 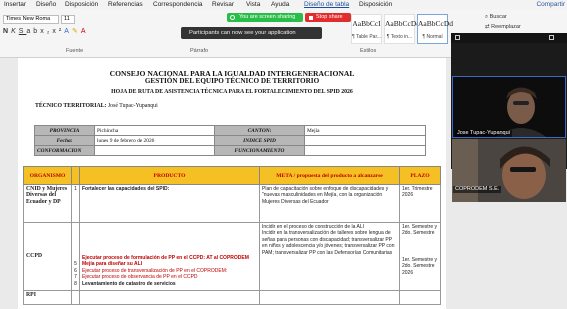 What do you see at coordinates (420, 175) in the screenshot?
I see `header-plazo: PLAZO` at bounding box center [420, 175].